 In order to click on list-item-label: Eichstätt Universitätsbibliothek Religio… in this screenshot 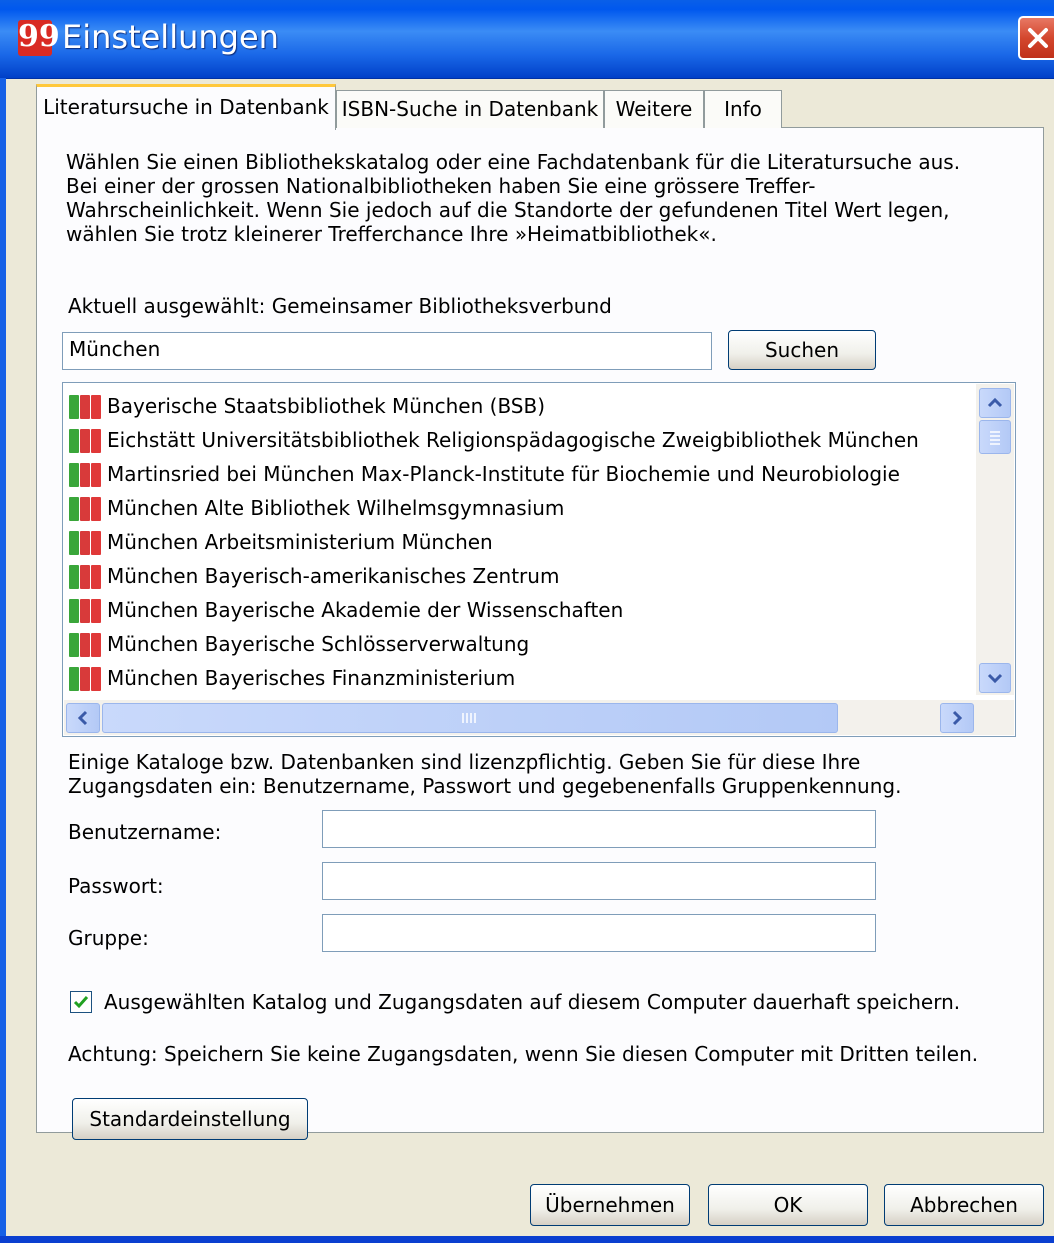, I will do `click(513, 440)`.